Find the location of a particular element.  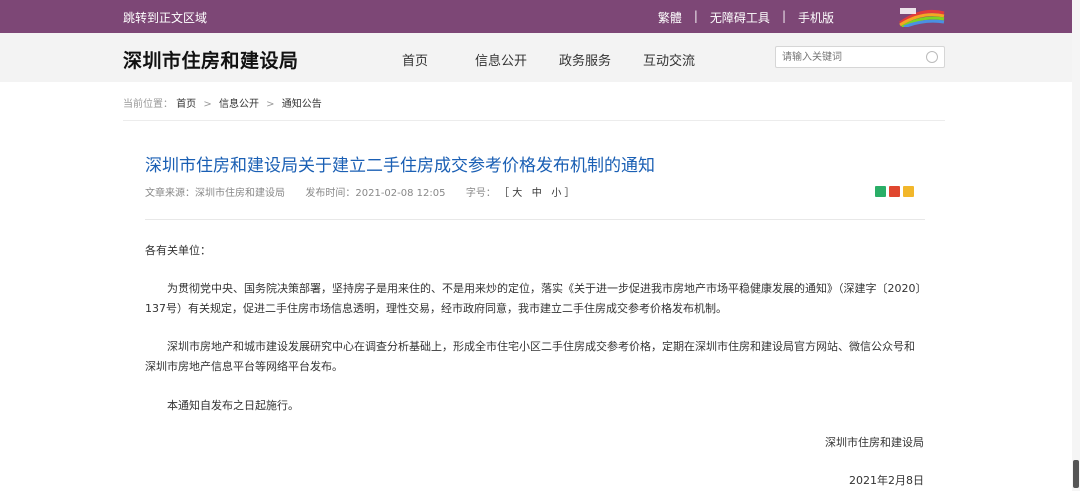

nav-info-disclosure: 信息公开 is located at coordinates (517, 59).